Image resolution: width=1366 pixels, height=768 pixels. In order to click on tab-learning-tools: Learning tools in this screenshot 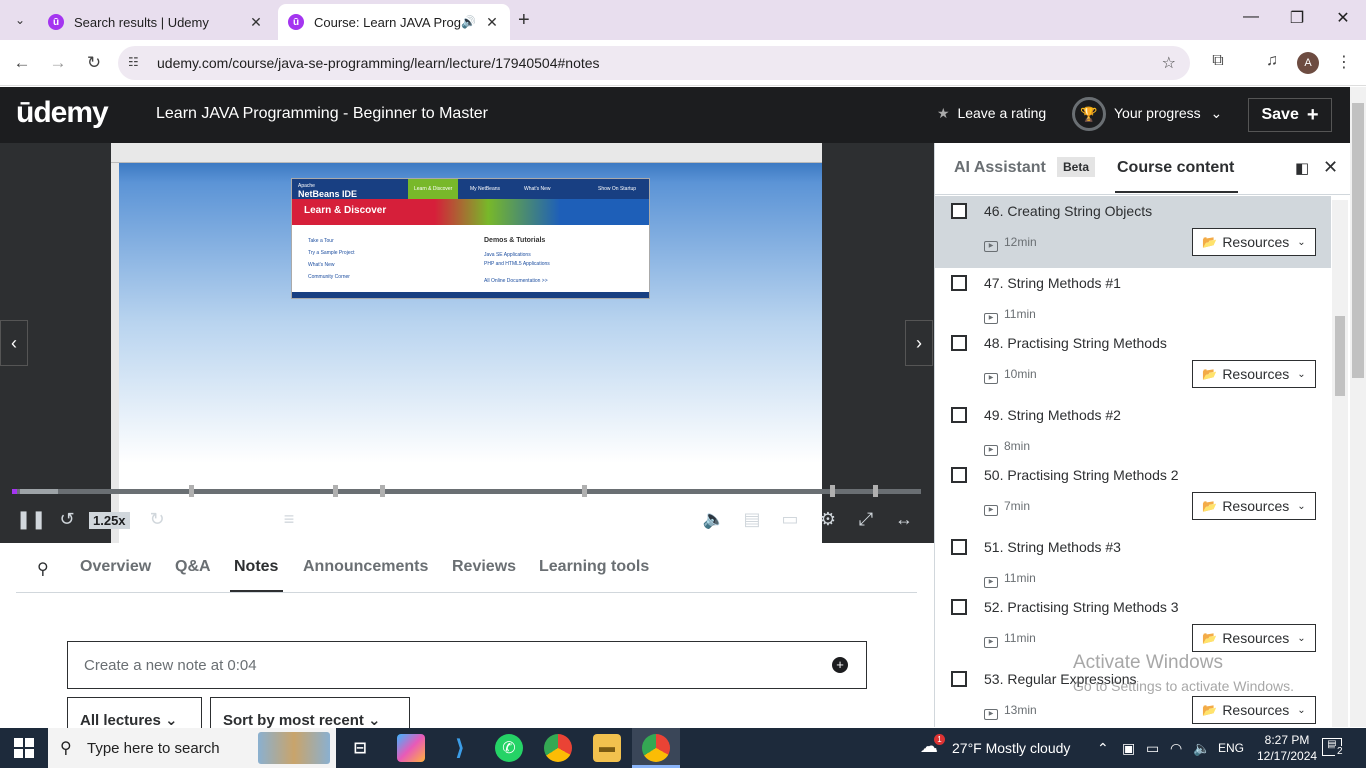, I will do `click(594, 567)`.